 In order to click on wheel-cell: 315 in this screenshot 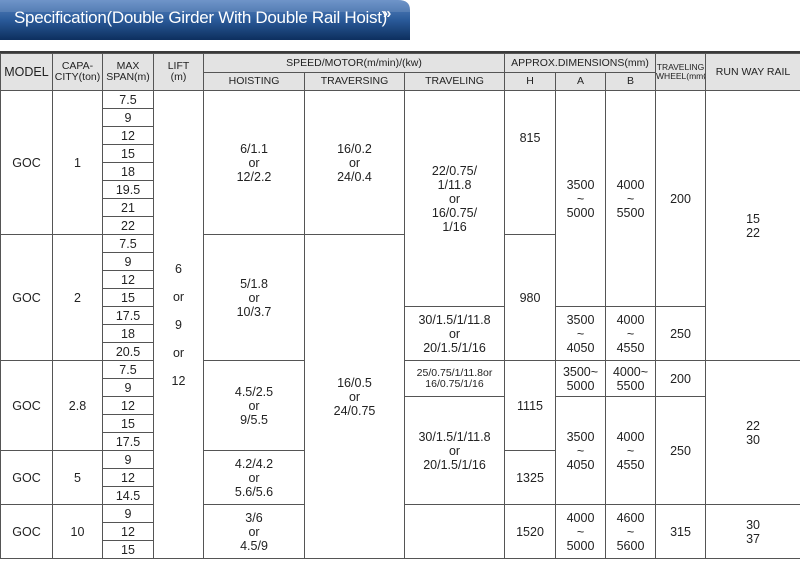, I will do `click(681, 531)`.